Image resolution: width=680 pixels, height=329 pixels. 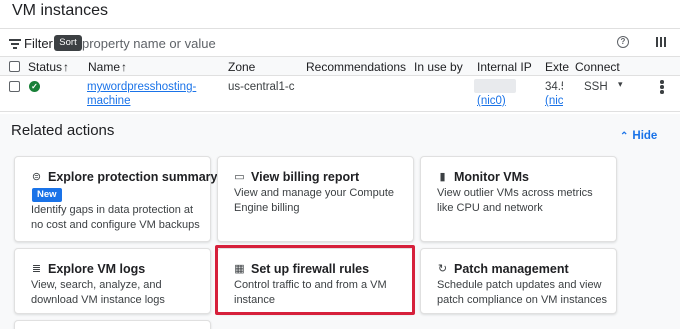 I want to click on chevron-up-icon: ⌃, so click(x=624, y=136).